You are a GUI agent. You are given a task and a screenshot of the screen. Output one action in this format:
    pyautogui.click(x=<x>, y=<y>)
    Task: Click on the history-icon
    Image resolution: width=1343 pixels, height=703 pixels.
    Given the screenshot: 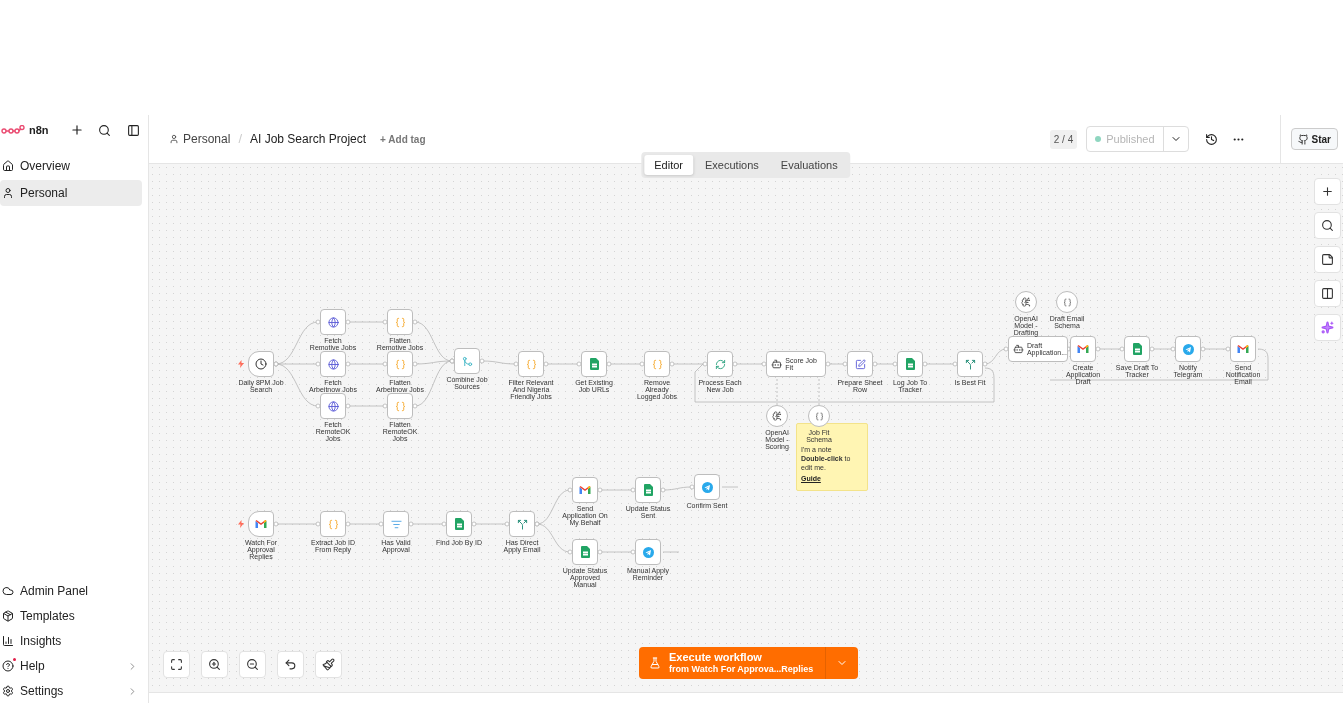 What is the action you would take?
    pyautogui.click(x=1211, y=139)
    